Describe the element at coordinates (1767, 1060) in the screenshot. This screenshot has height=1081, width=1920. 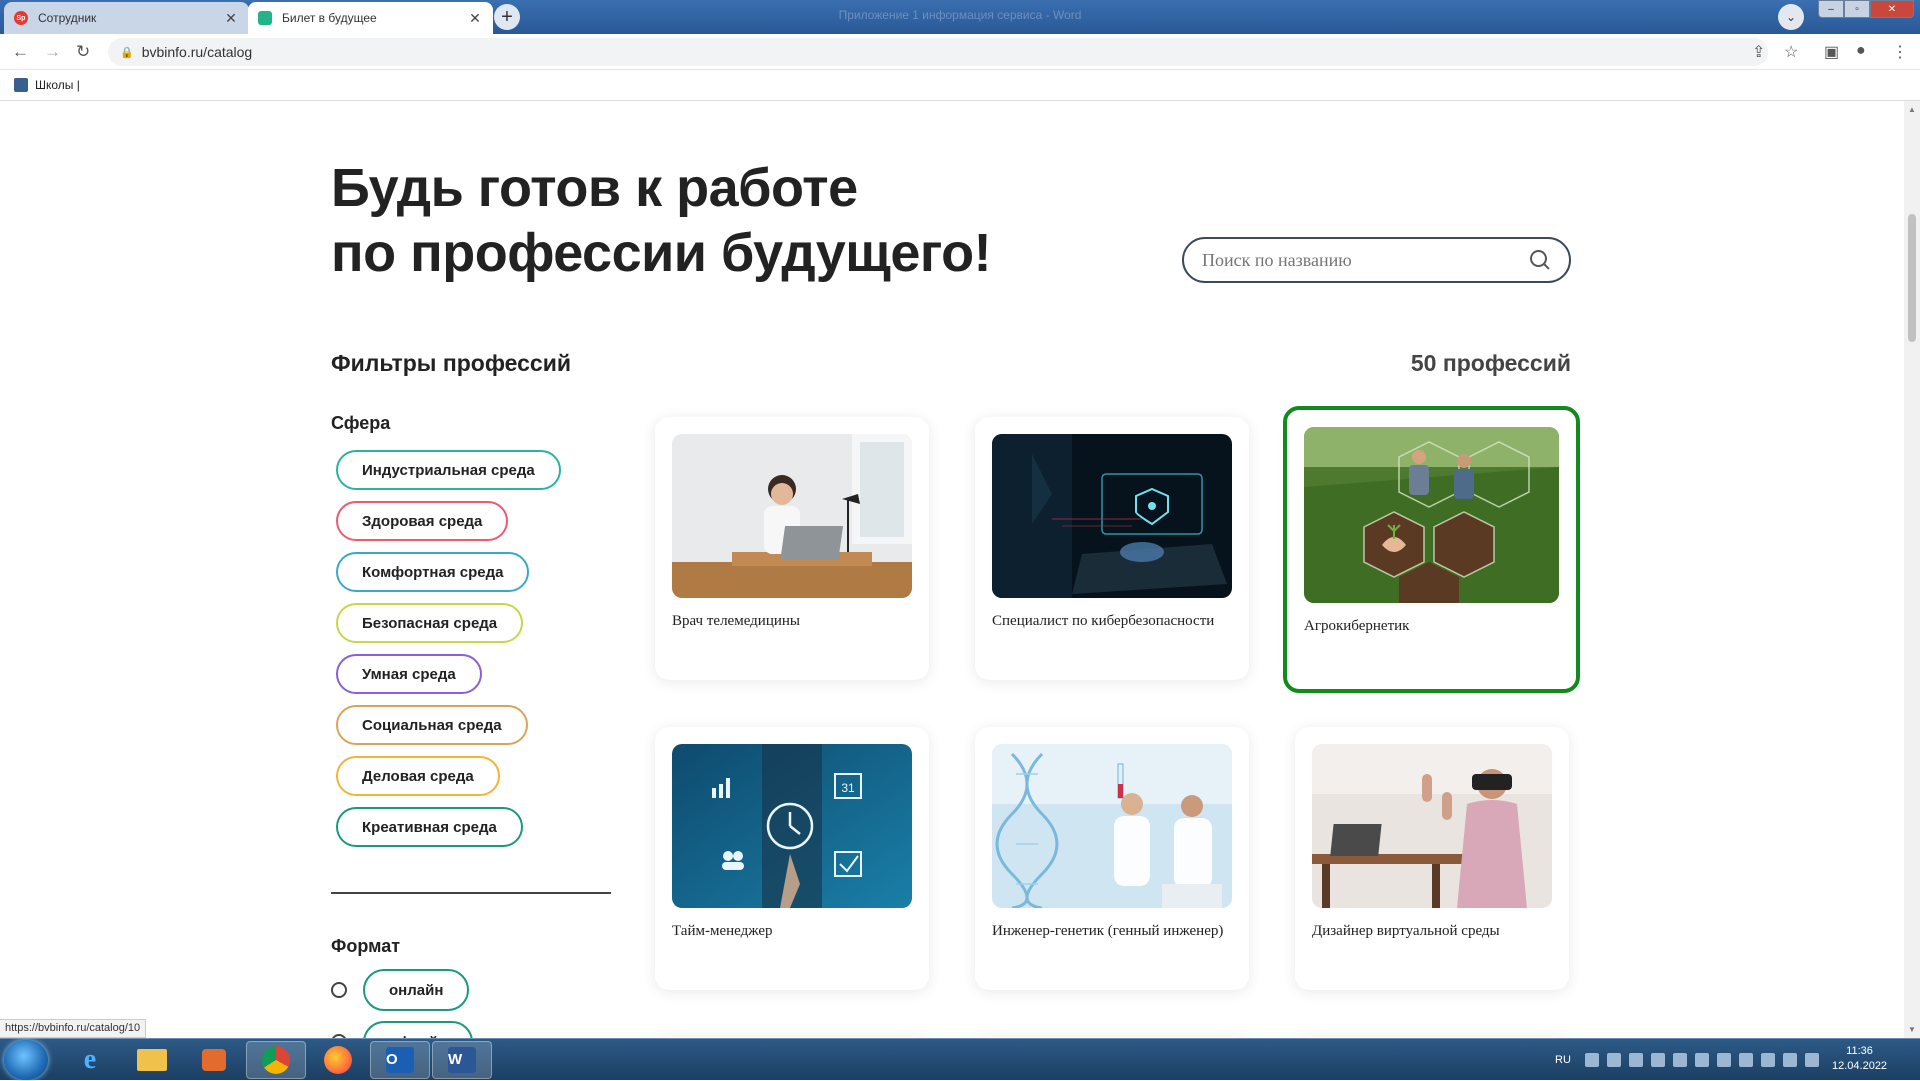
I see `tray-action-center-icon` at that location.